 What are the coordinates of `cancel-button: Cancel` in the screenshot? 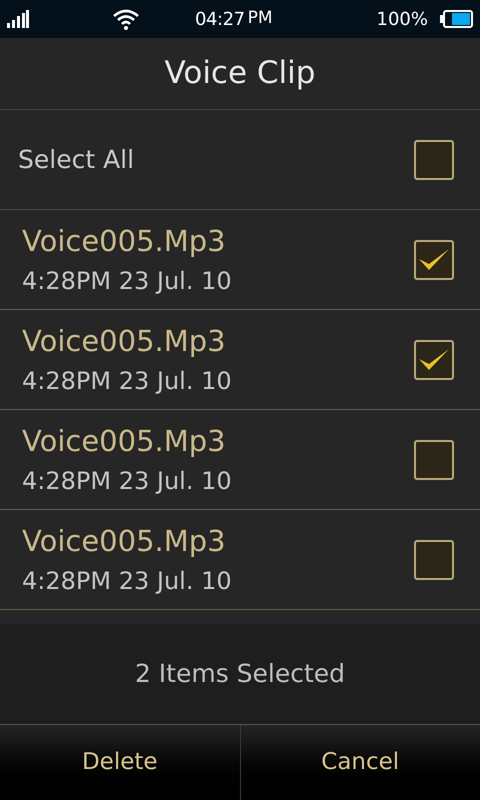 It's located at (360, 762).